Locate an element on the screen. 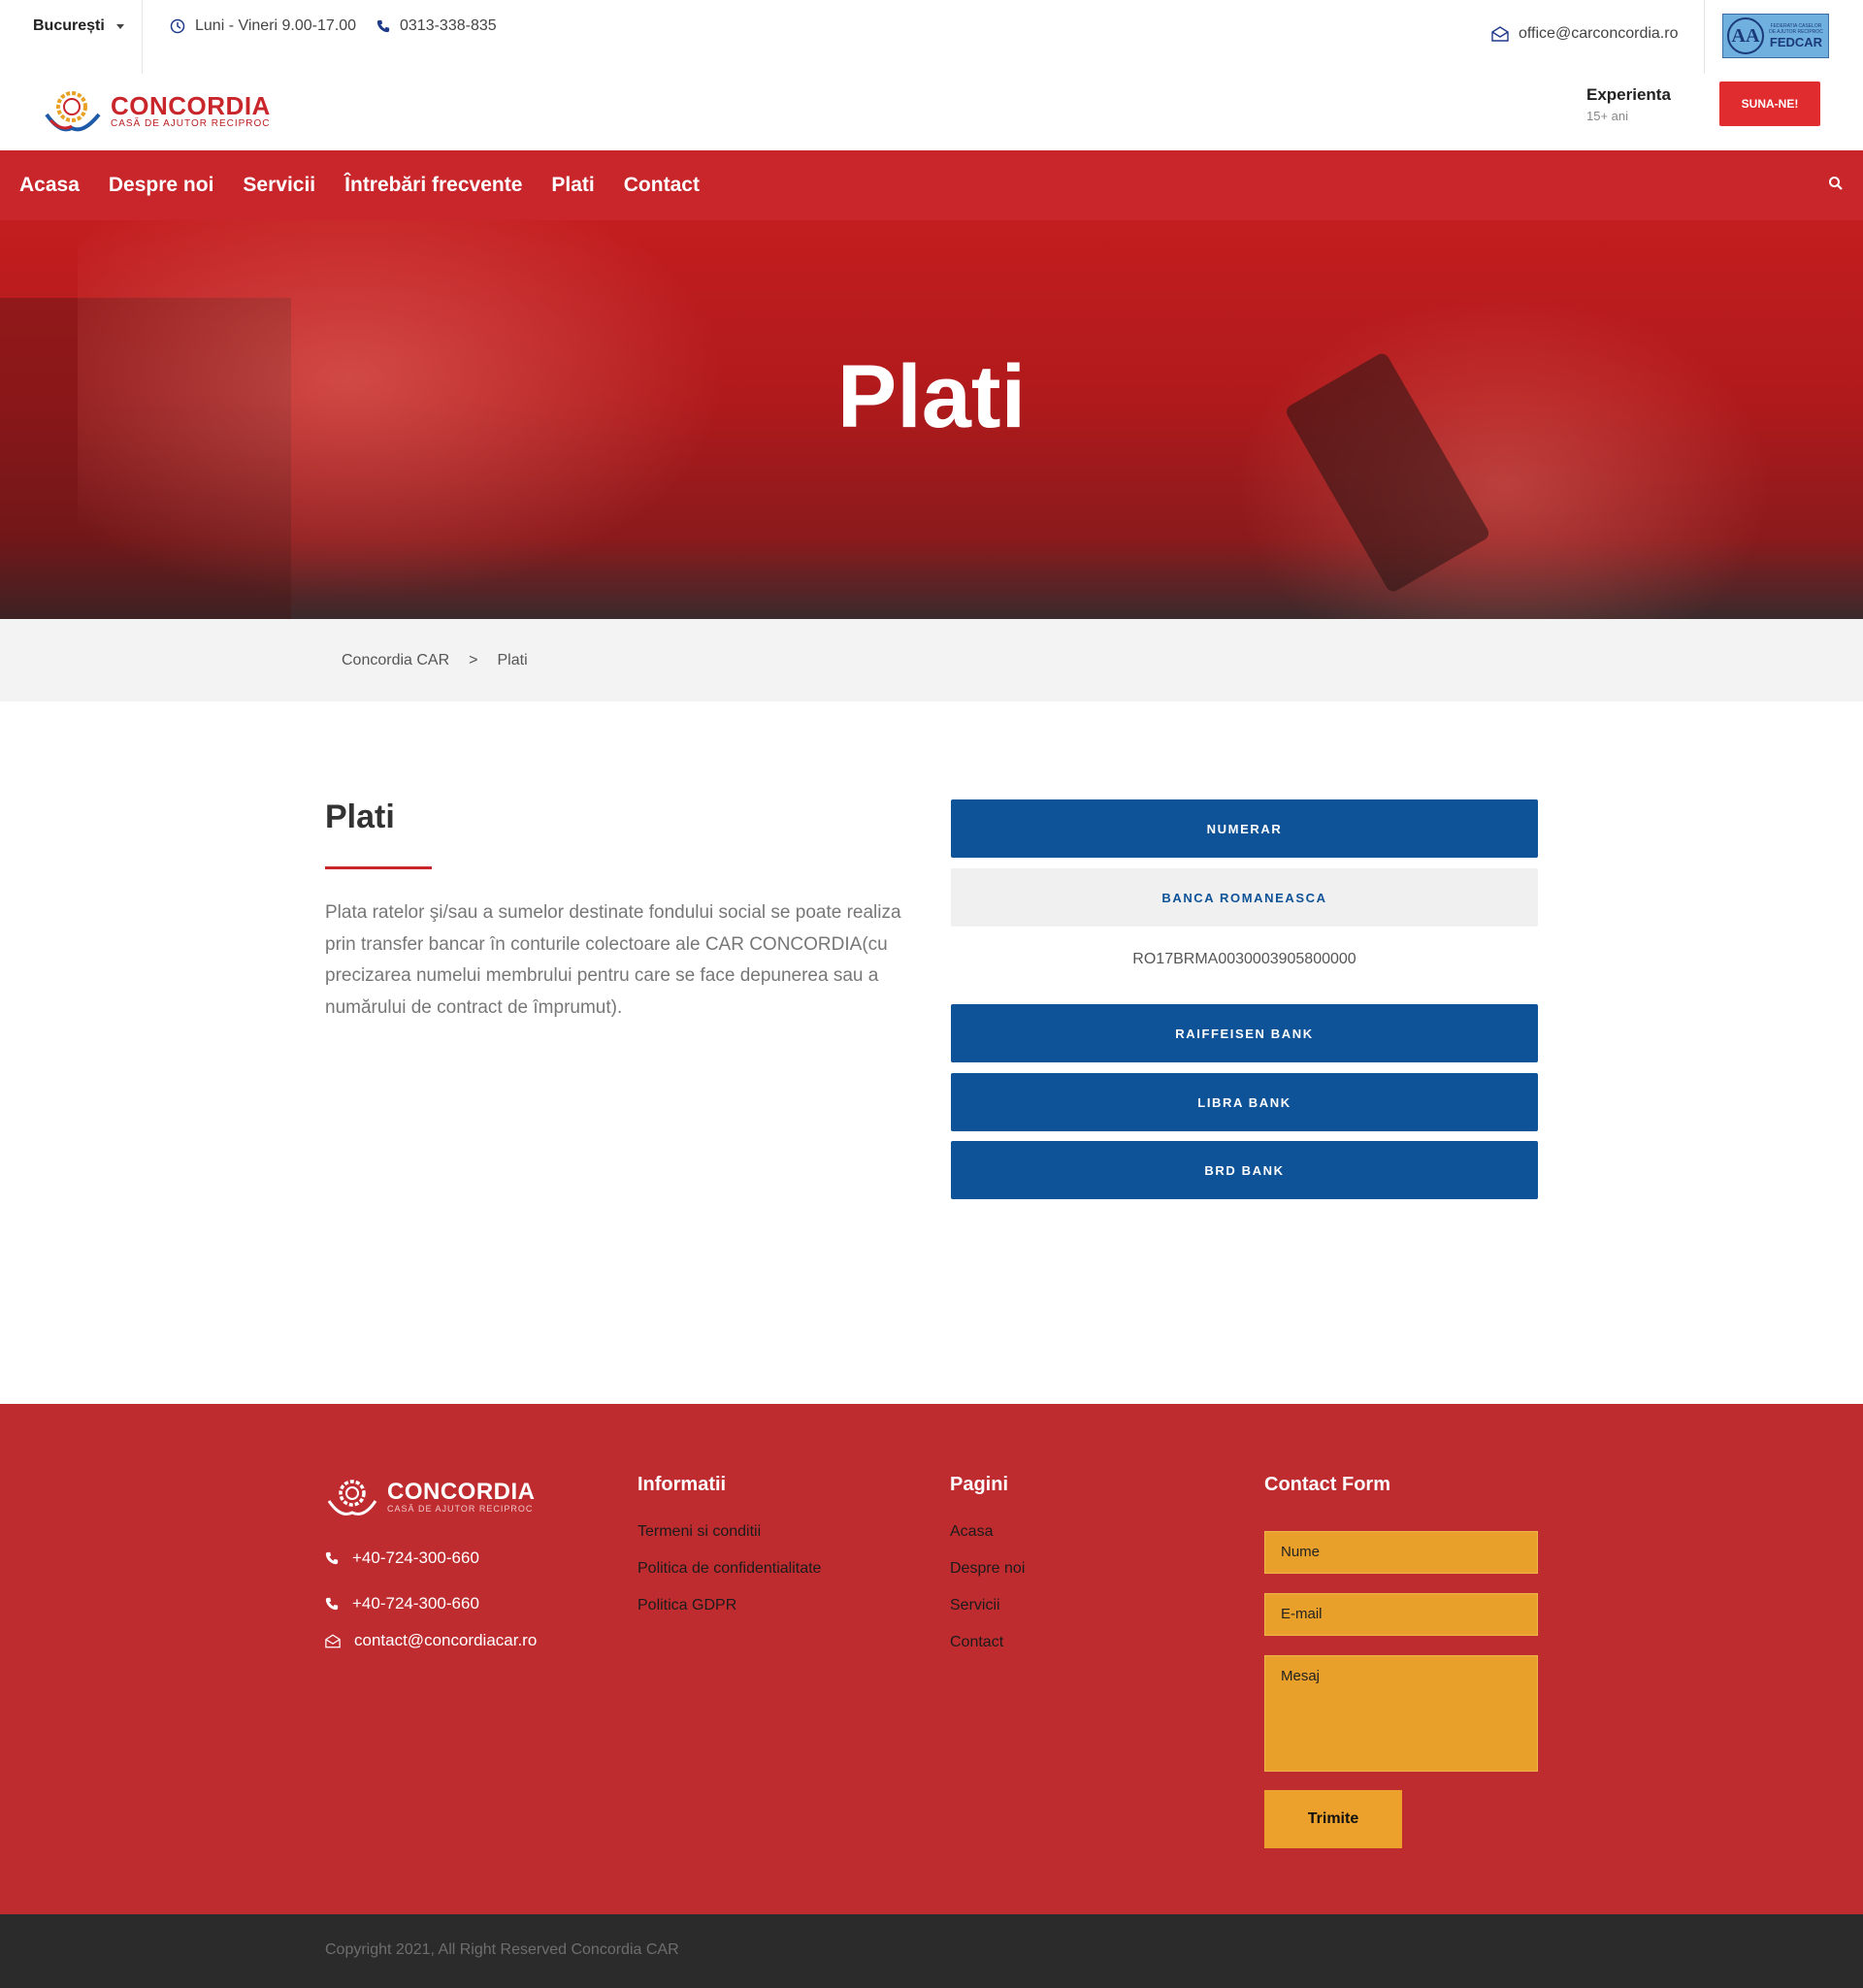 The height and width of the screenshot is (1988, 1863). footer-pages-column: Pagini Acasa Despre noi Servicii Contact is located at coordinates (987, 1573).